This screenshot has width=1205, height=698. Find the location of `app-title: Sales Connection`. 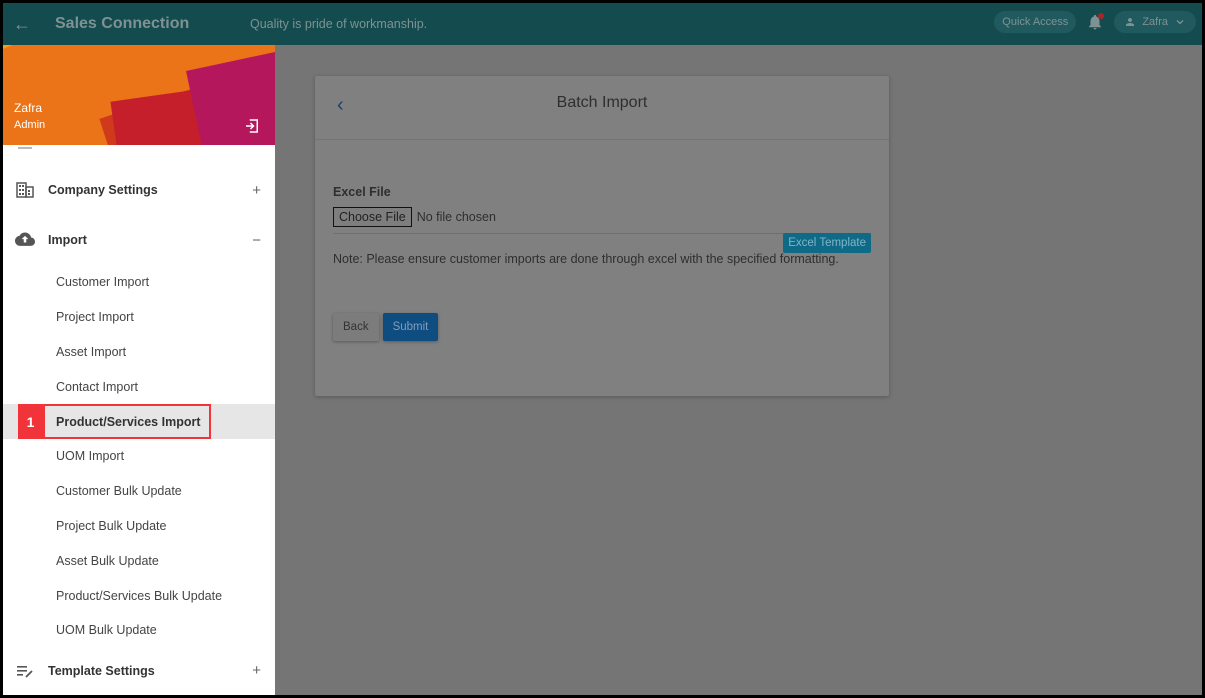

app-title: Sales Connection is located at coordinates (122, 23).